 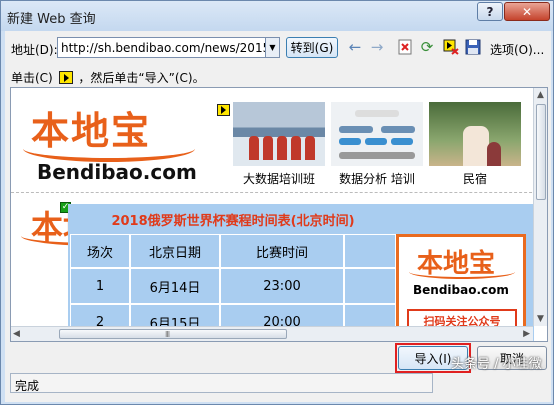 I want to click on instruction-suffix: ，然后单击“导入”(C)。, so click(x=141, y=78).